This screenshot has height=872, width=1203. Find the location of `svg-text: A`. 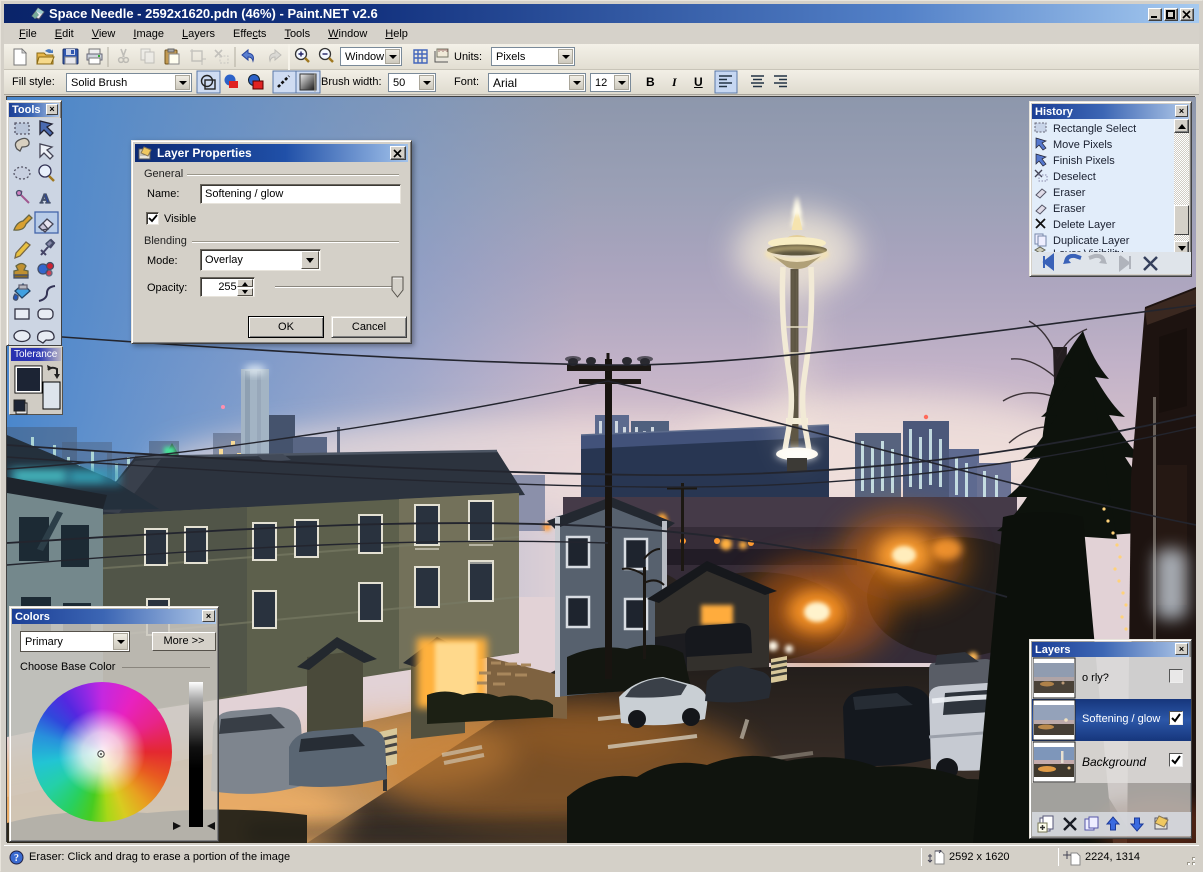

svg-text: A is located at coordinates (45, 199).